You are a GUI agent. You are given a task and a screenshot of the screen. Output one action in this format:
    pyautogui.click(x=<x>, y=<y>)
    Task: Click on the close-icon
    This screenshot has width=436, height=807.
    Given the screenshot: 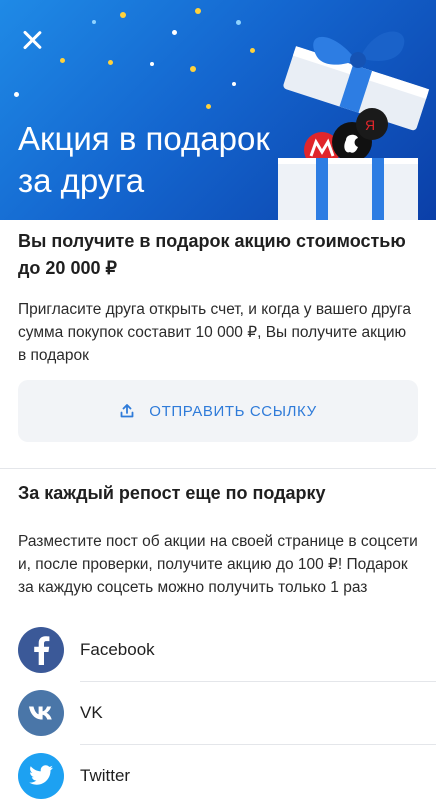 What is the action you would take?
    pyautogui.click(x=32, y=40)
    